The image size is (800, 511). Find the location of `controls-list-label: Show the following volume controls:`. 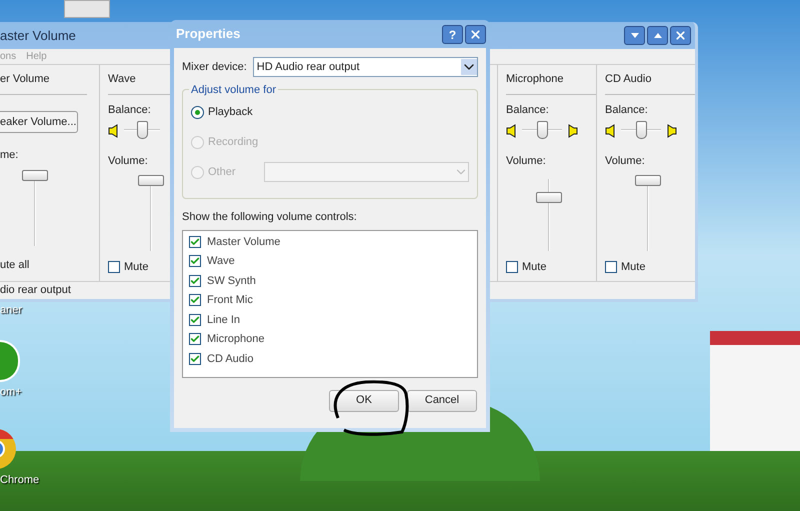

controls-list-label: Show the following volume controls: is located at coordinates (270, 217).